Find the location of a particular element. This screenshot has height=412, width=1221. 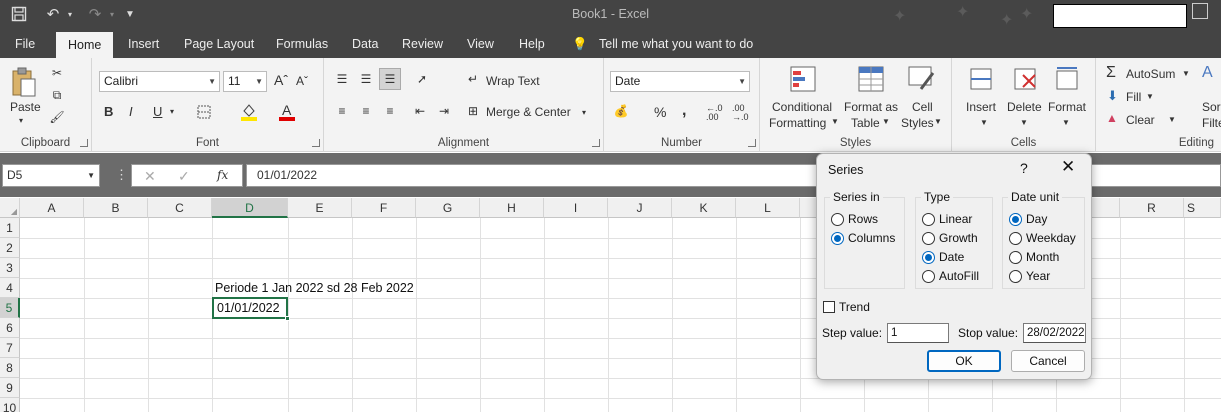

cell-styles-icon is located at coordinates (921, 79).